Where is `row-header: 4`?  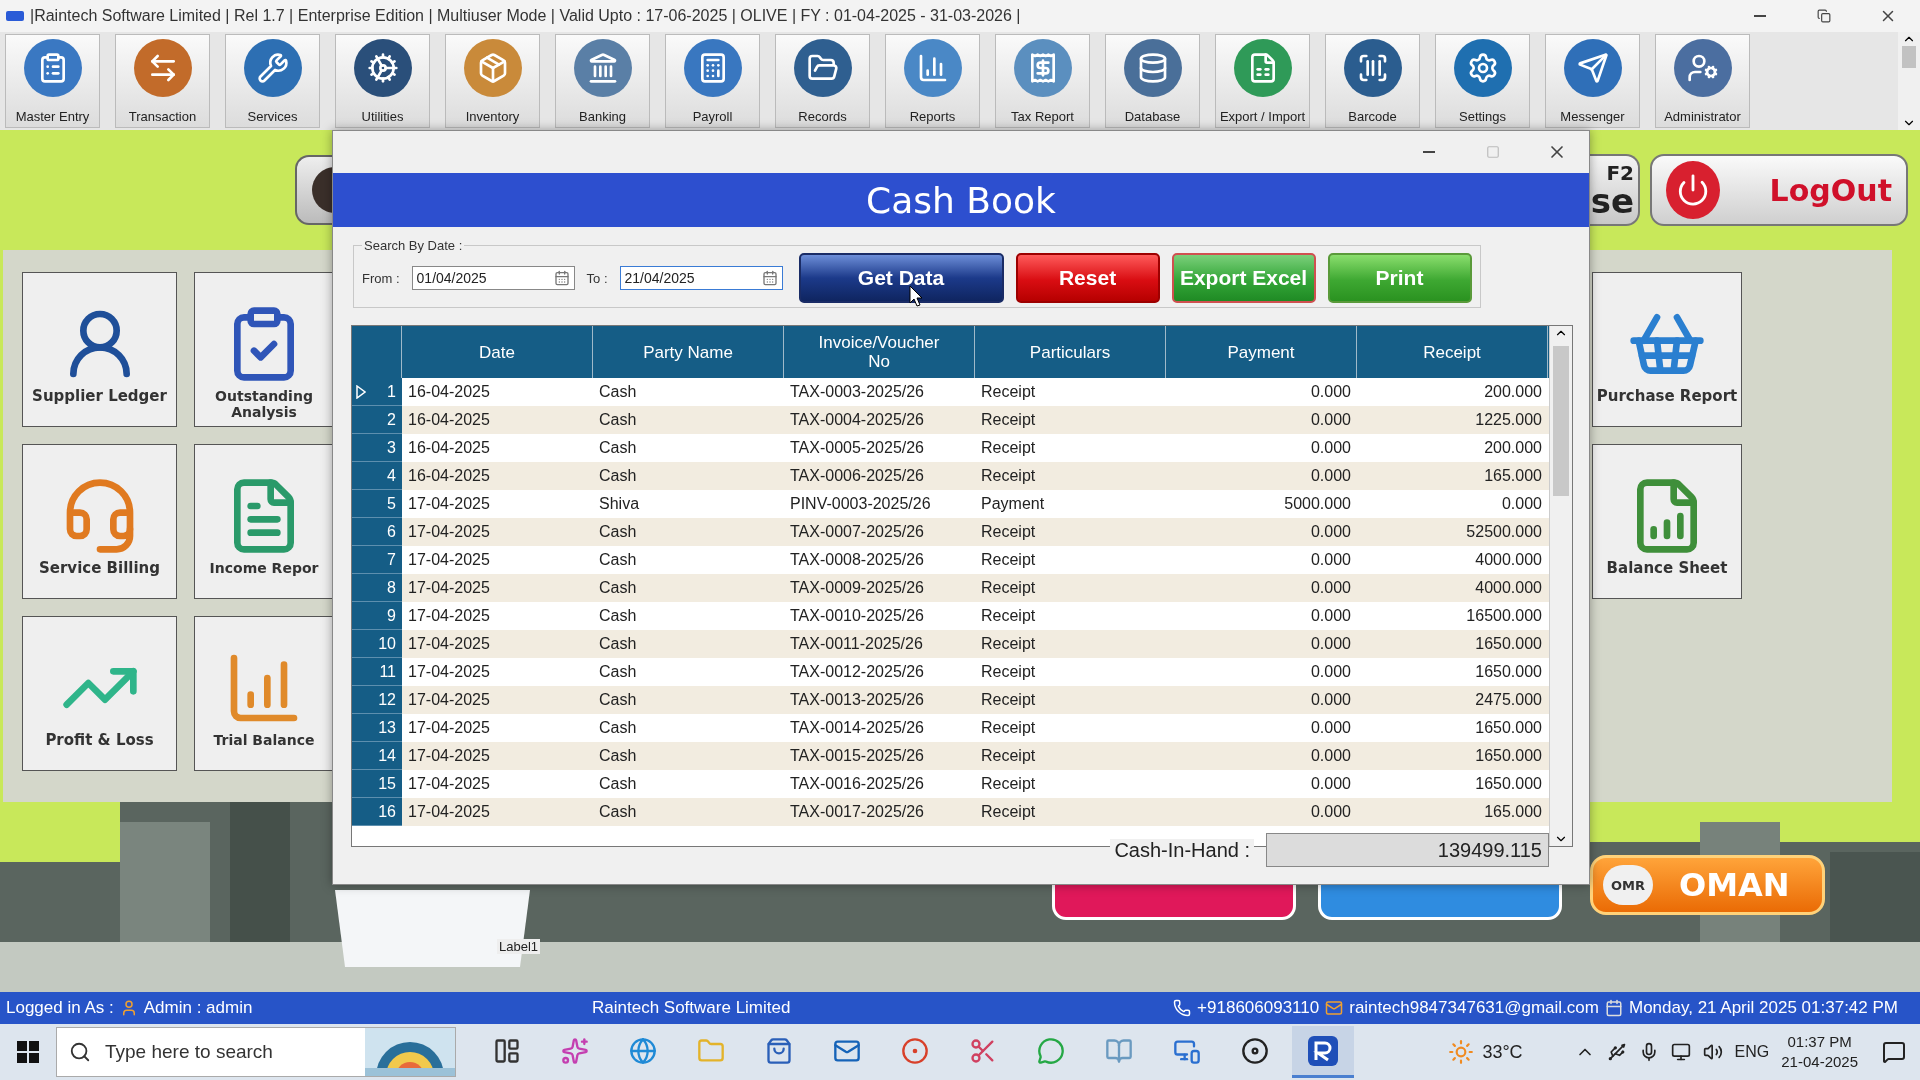 row-header: 4 is located at coordinates (377, 476).